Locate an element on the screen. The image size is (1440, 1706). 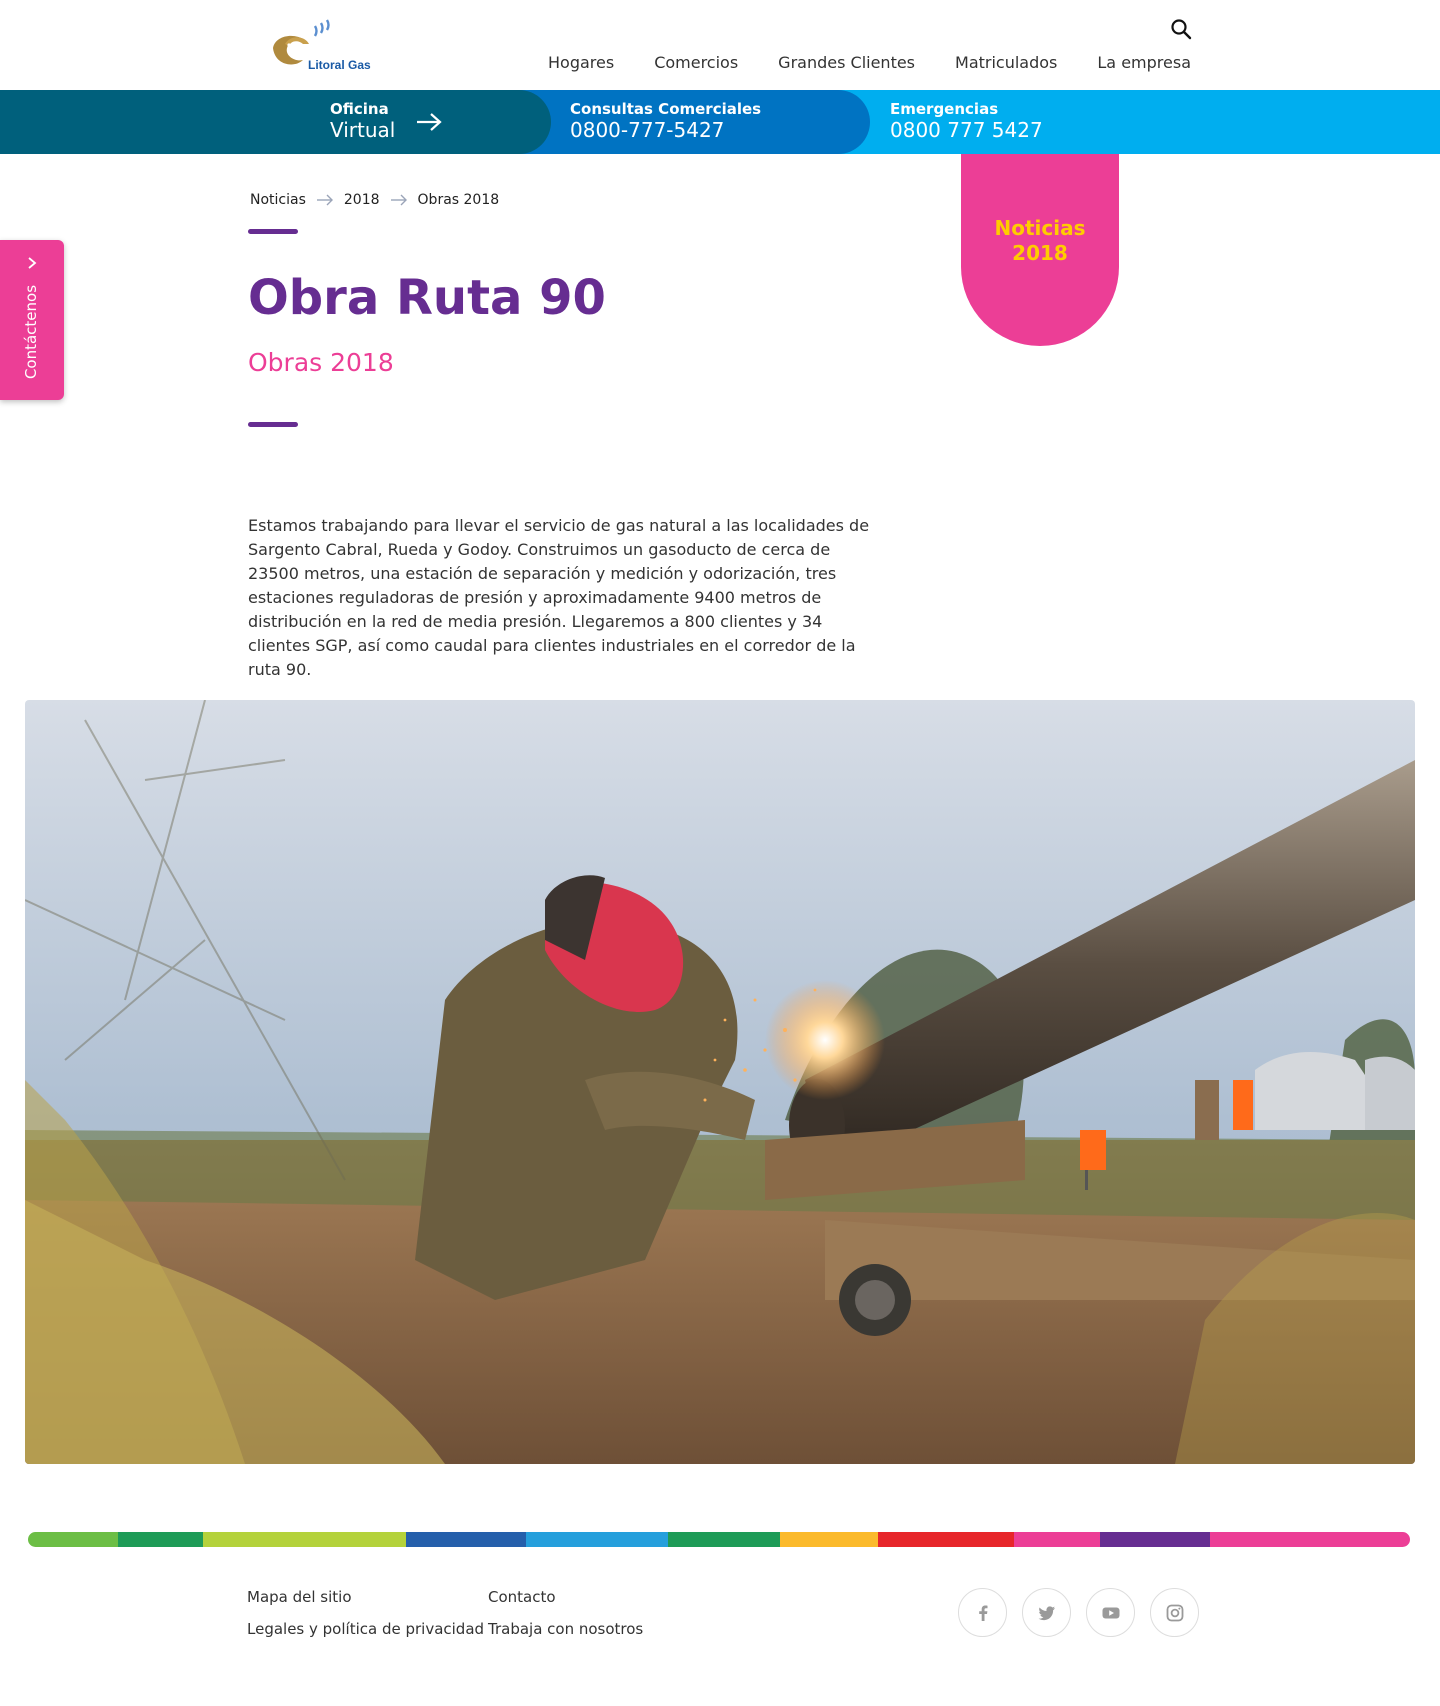
footer-link-mapa: Mapa del sitio is located at coordinates (365, 1597).